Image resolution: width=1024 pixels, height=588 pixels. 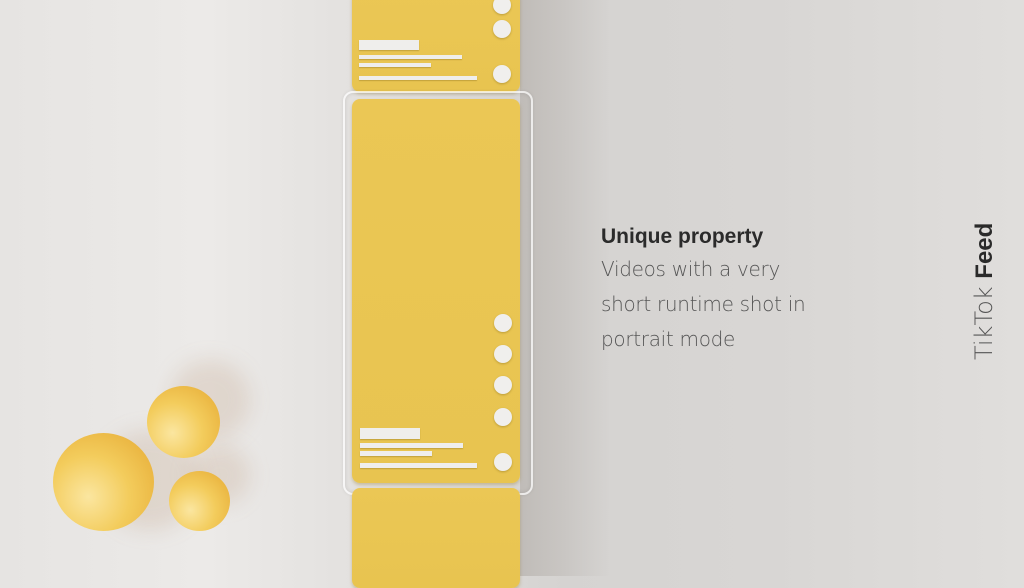 What do you see at coordinates (703, 304) in the screenshot?
I see `description-line: short runtime shot in` at bounding box center [703, 304].